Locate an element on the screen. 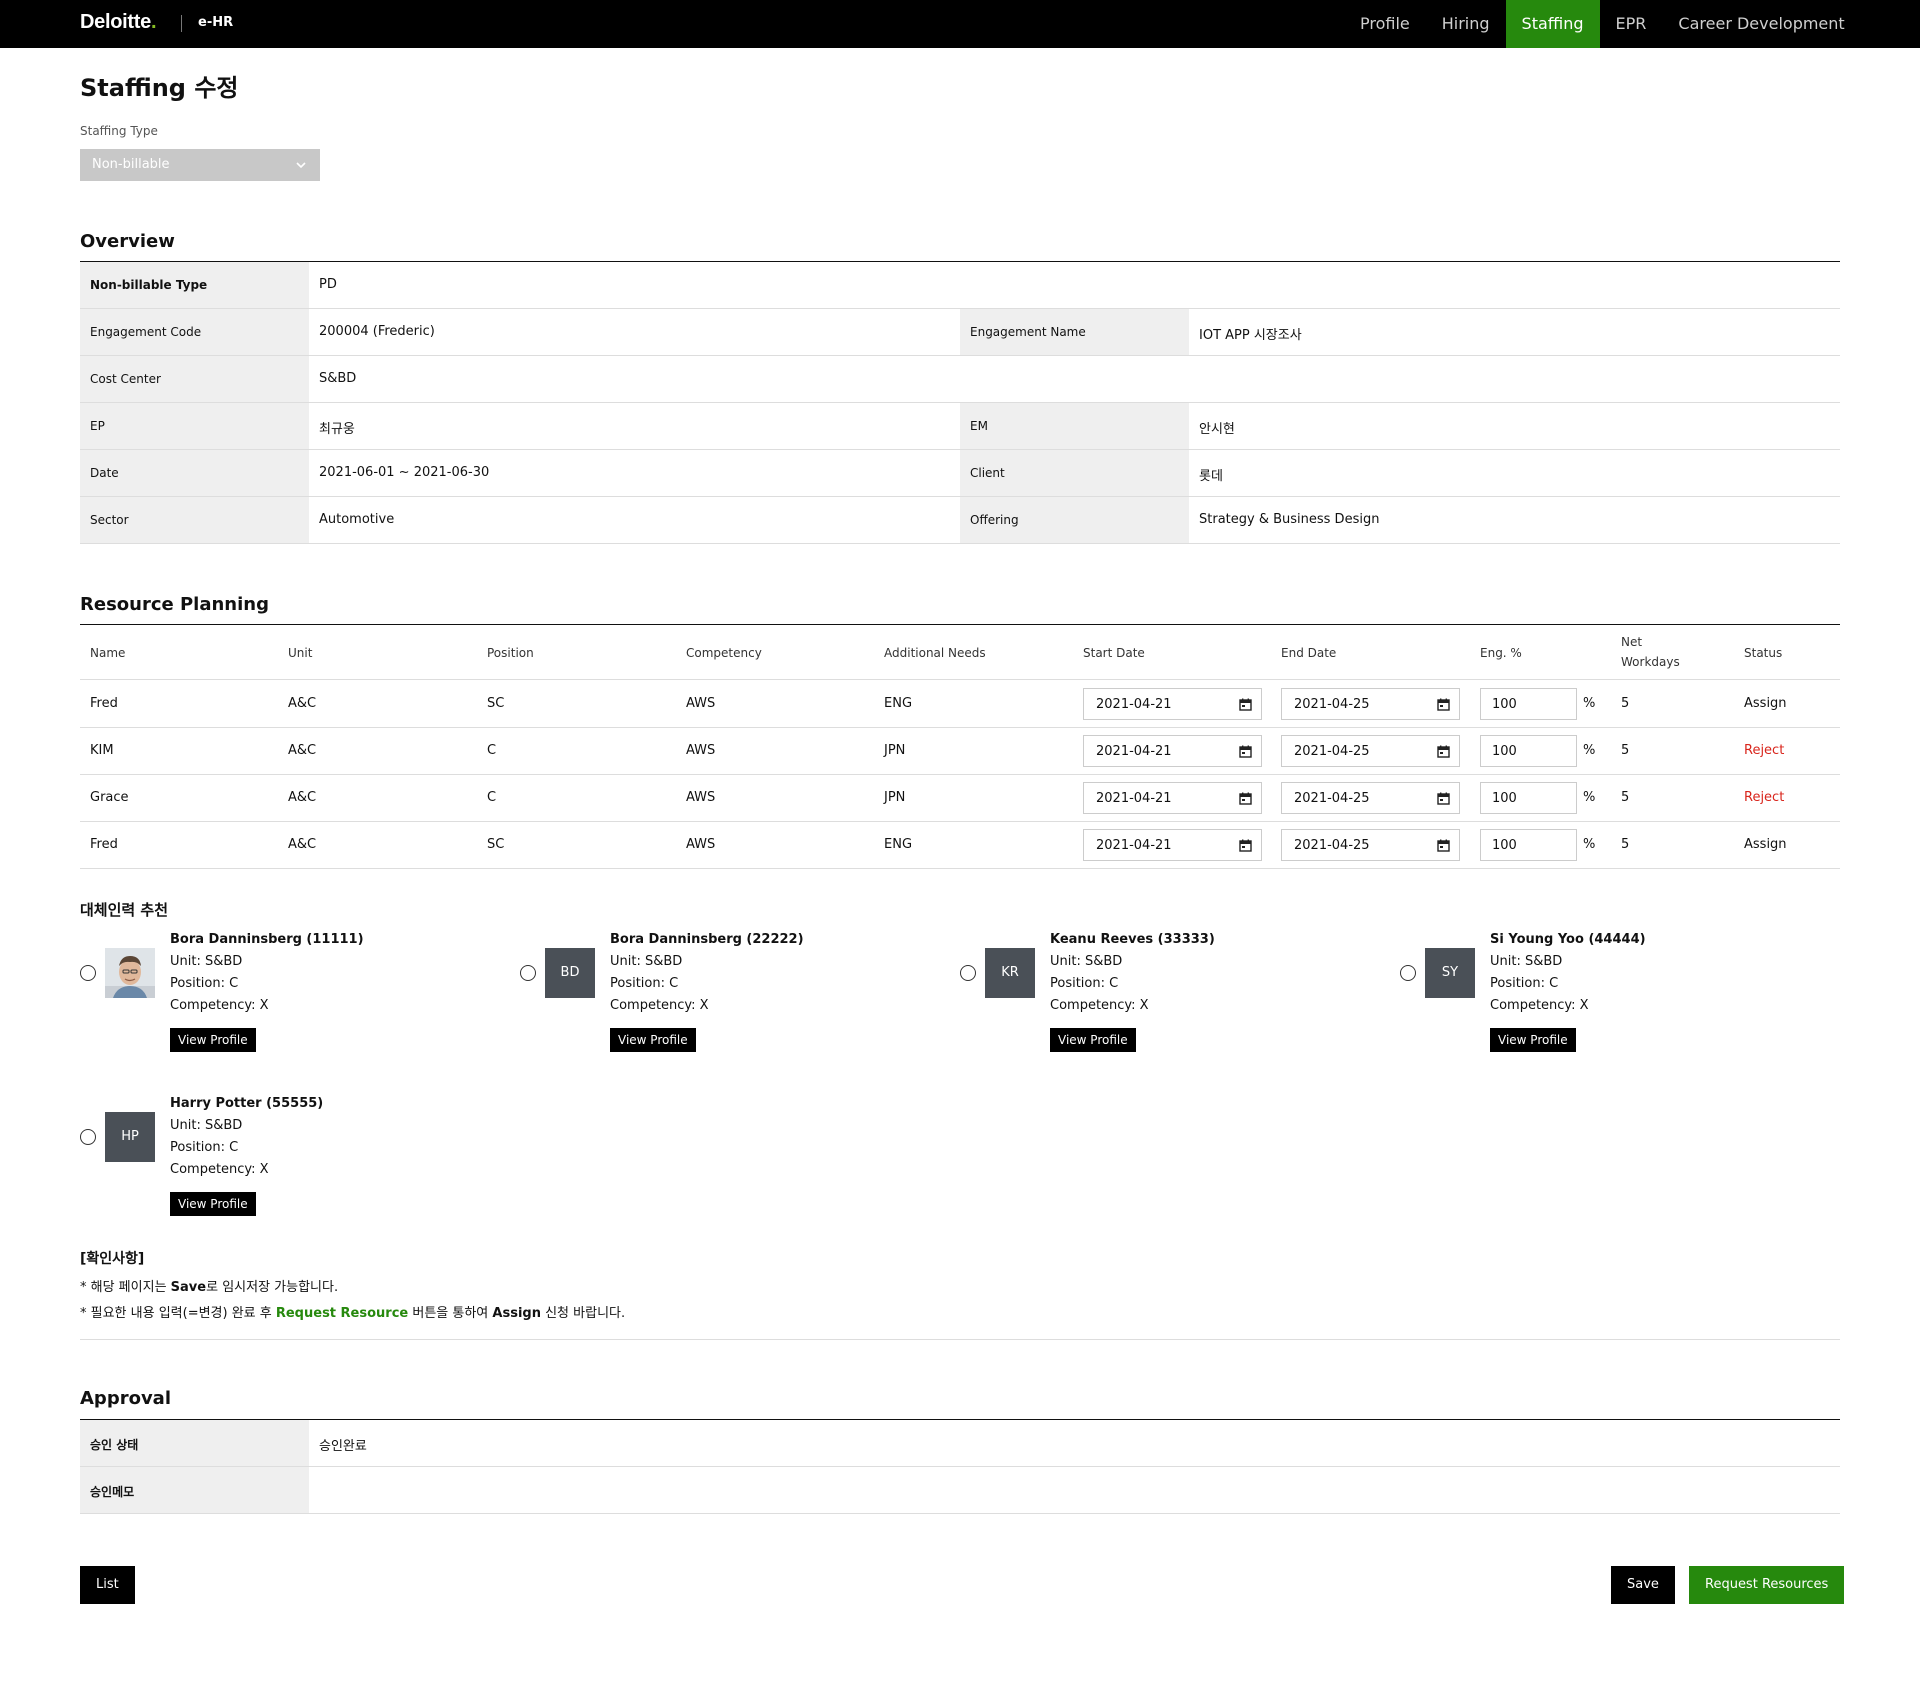 The image size is (1920, 1685). approval-row: 승인메모 is located at coordinates (960, 1490).